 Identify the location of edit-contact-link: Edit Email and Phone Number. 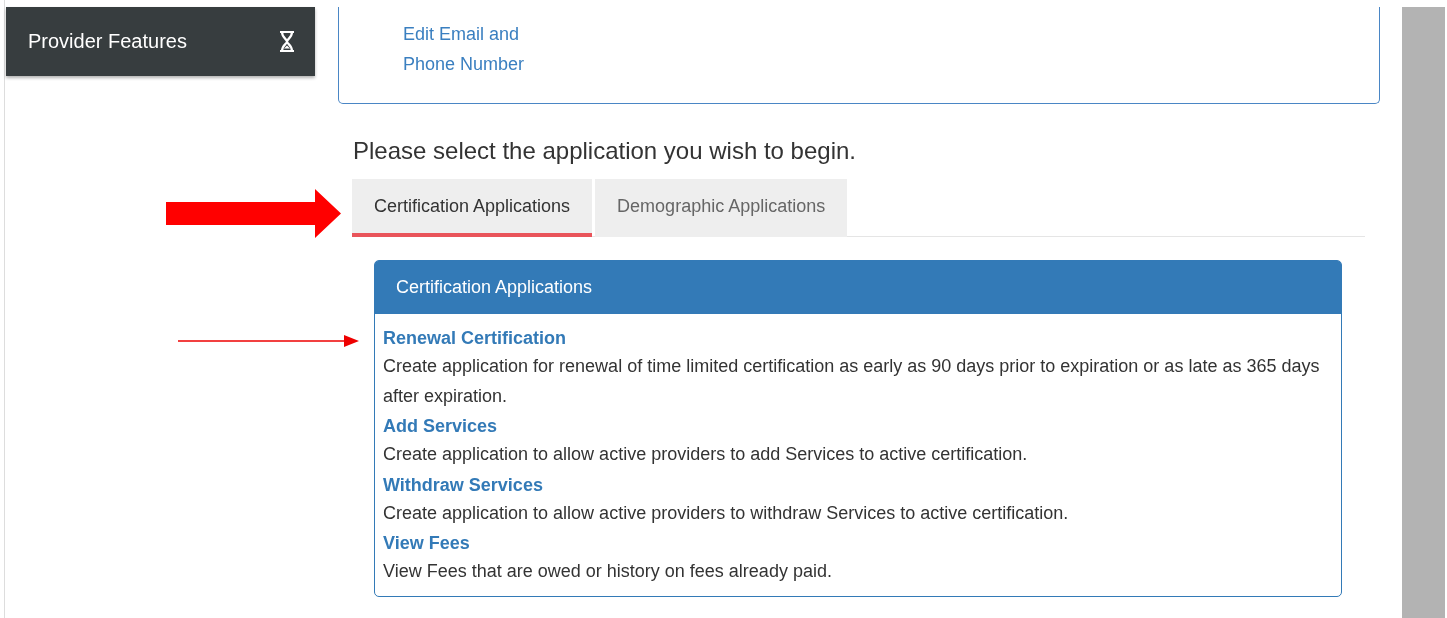
(464, 49).